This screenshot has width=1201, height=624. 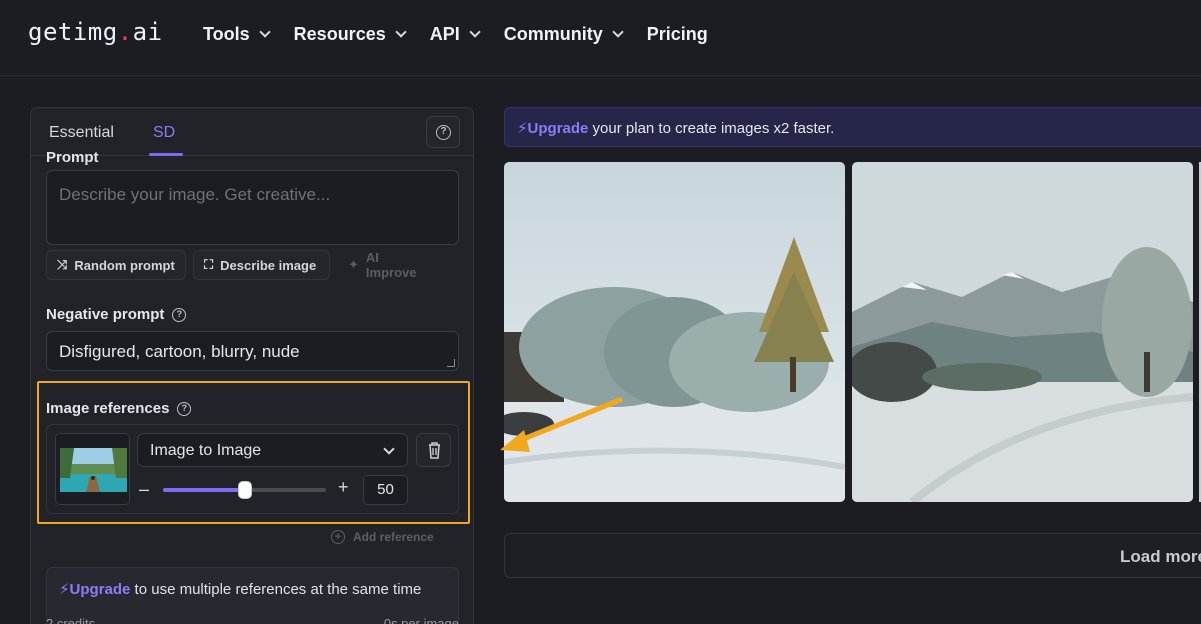 I want to click on nav-pricing: Pricing, so click(x=677, y=34).